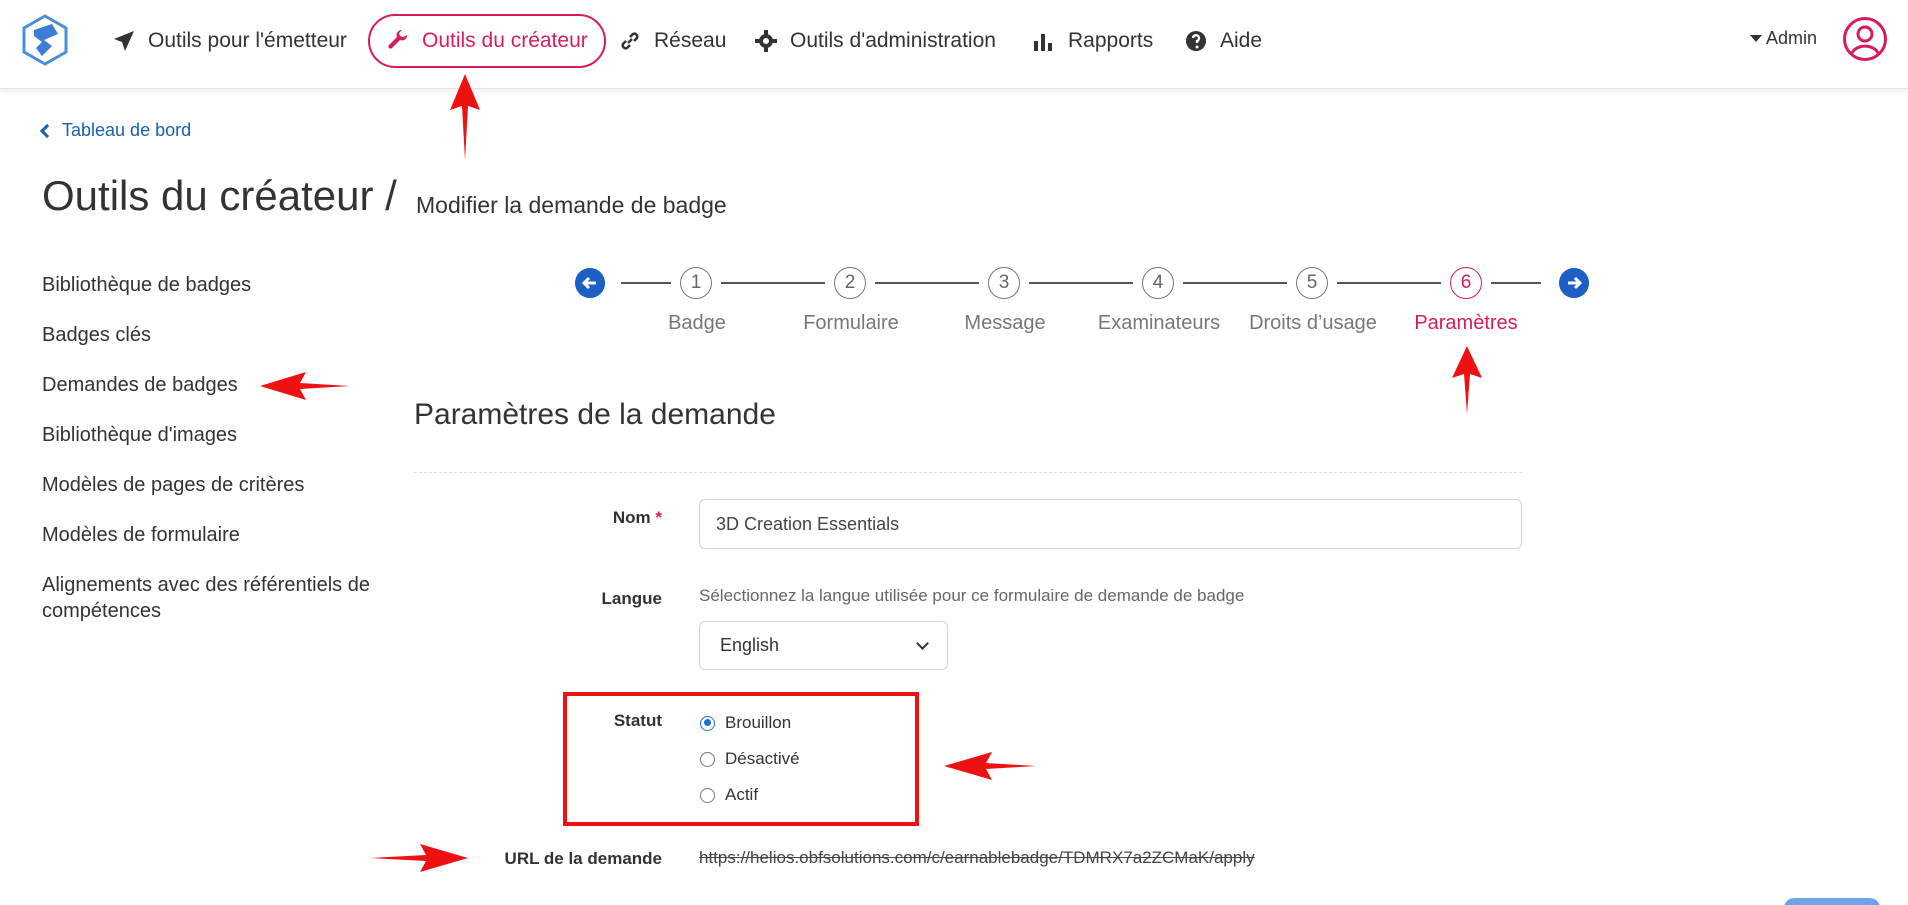 This screenshot has height=905, width=1908. What do you see at coordinates (766, 41) in the screenshot?
I see `gear-icon` at bounding box center [766, 41].